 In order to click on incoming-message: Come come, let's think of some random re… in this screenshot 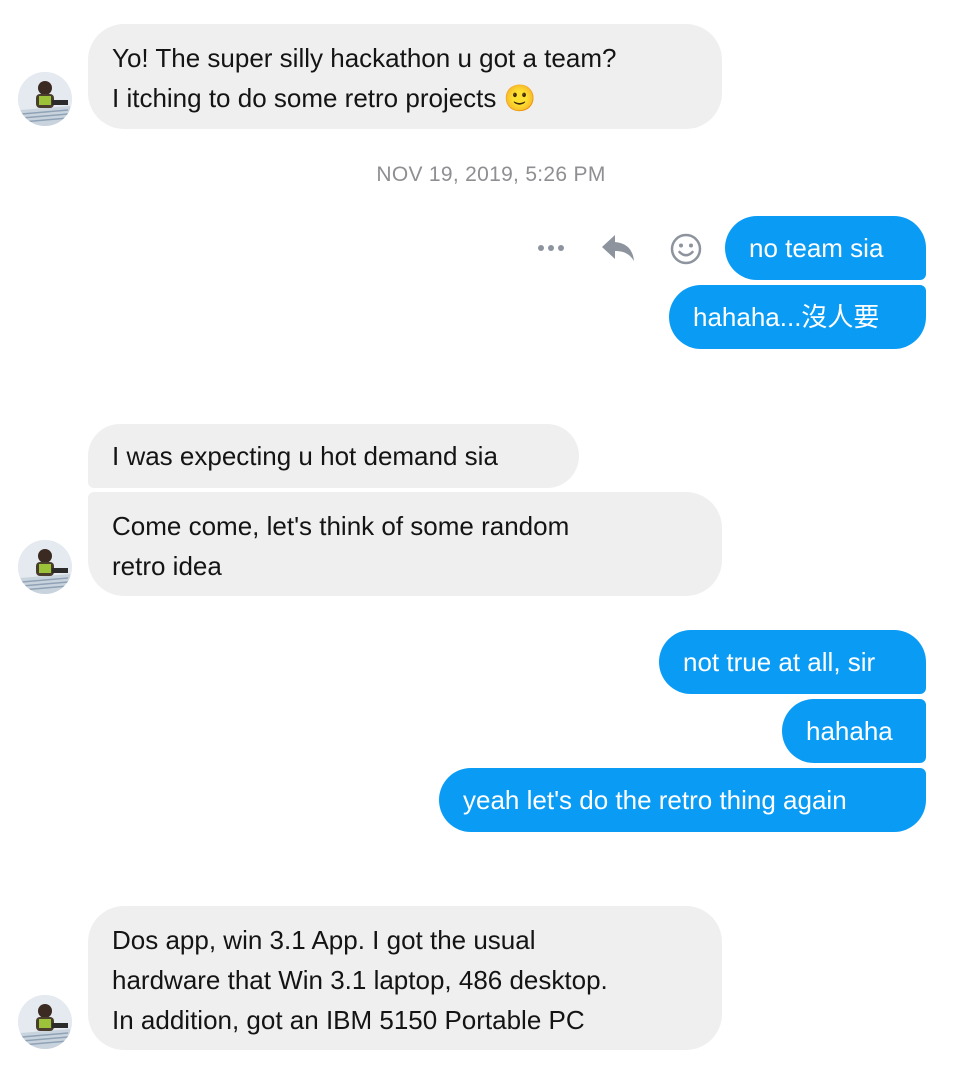, I will do `click(405, 544)`.